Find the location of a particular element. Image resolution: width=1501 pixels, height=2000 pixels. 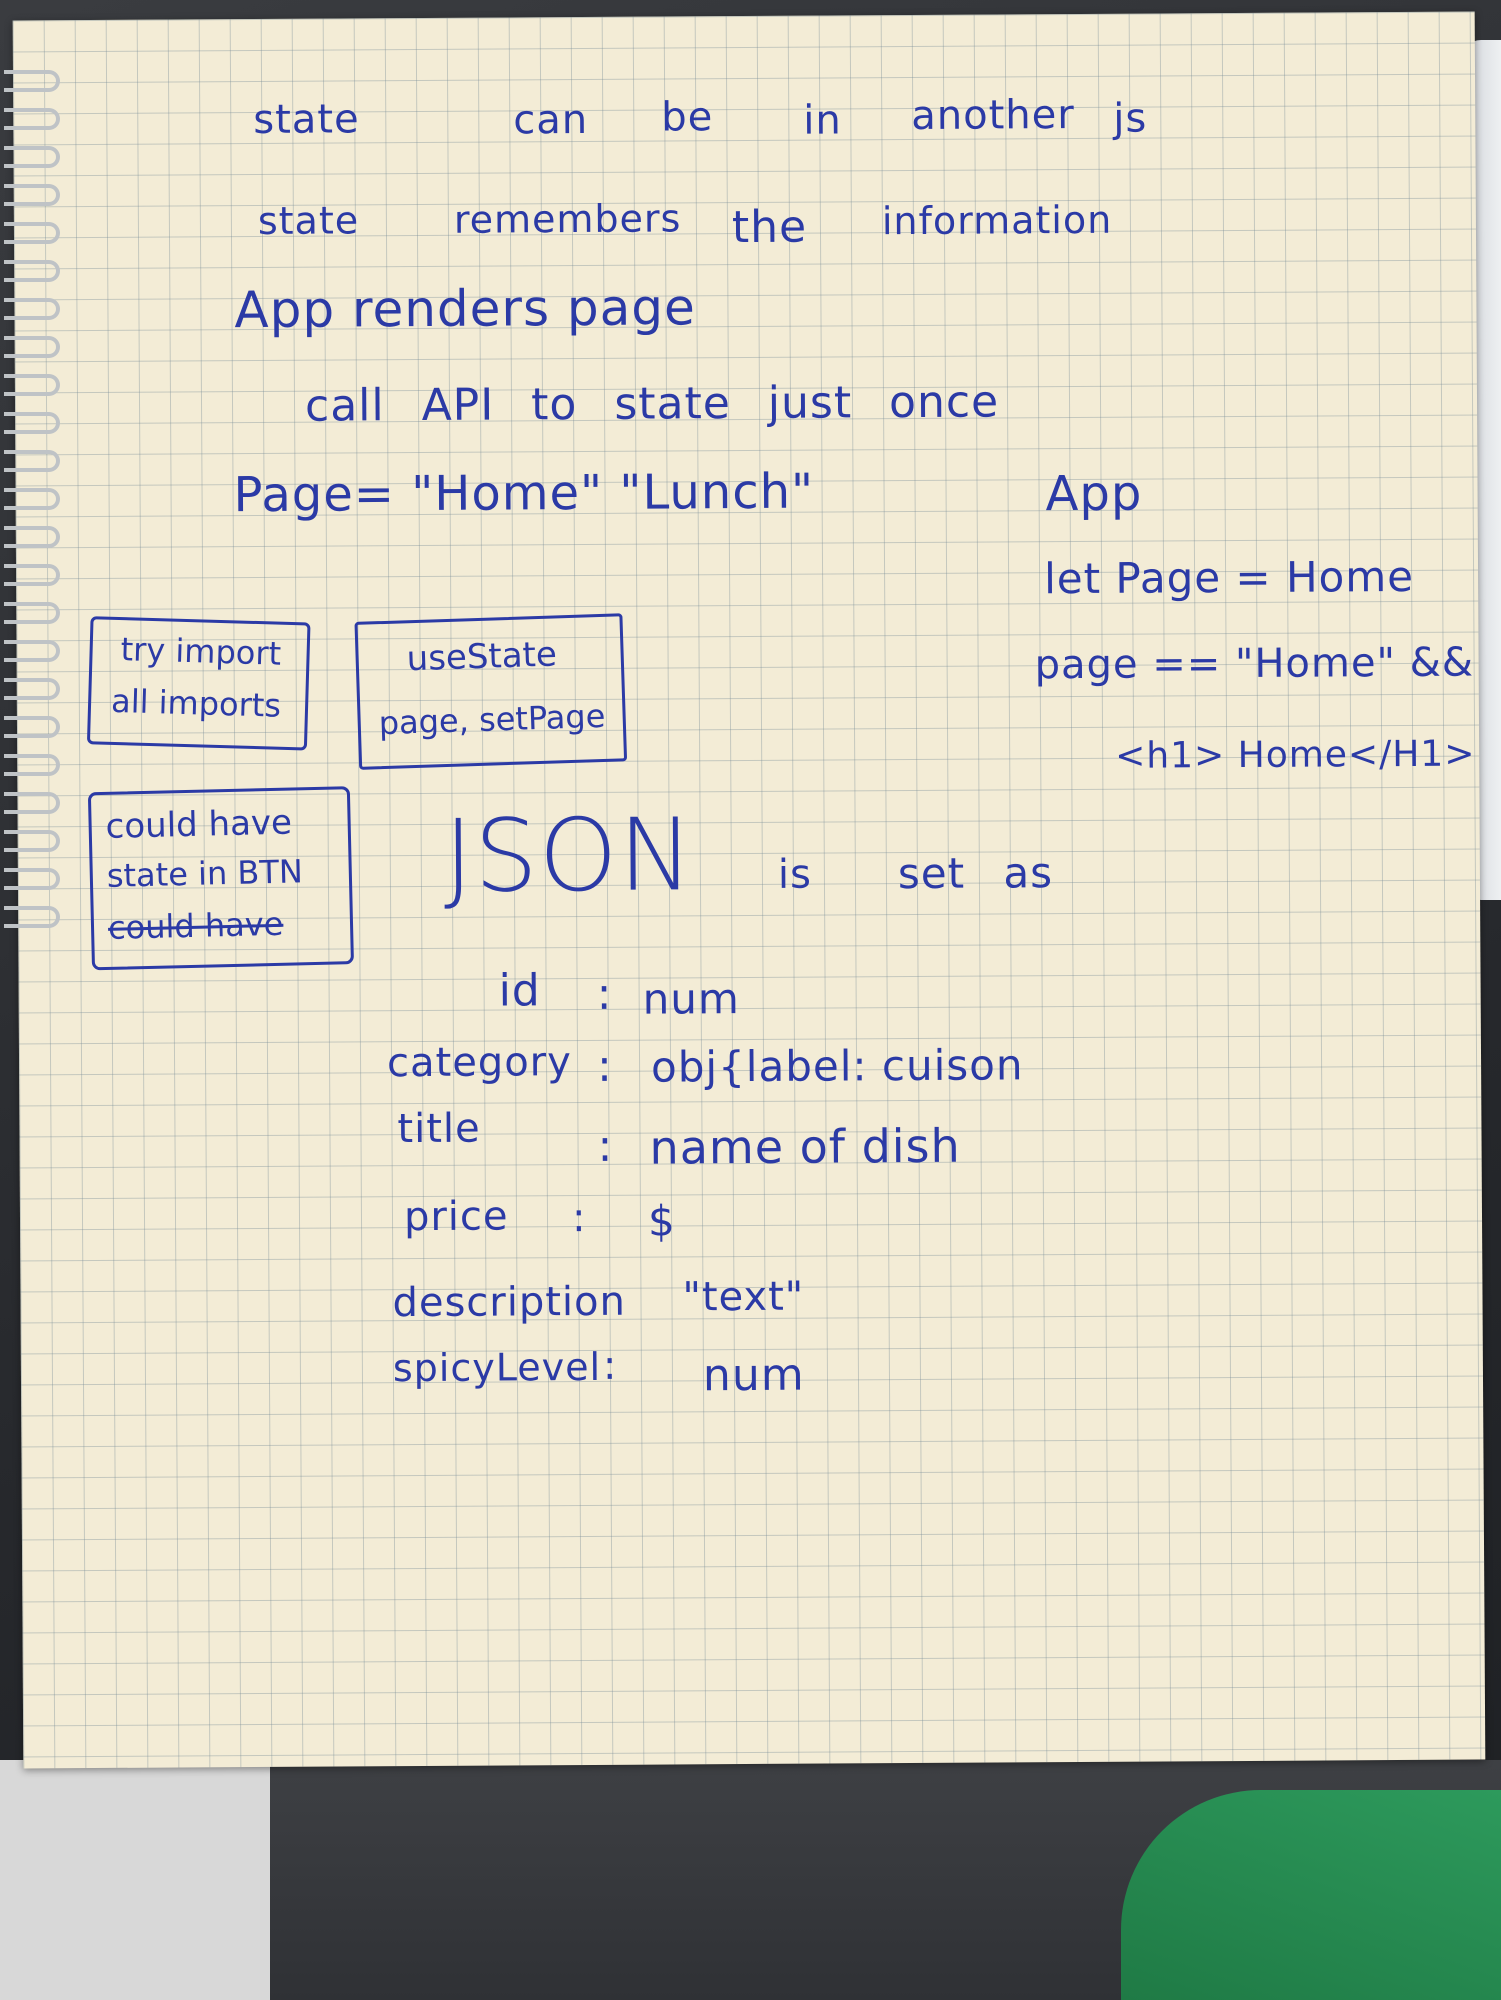

word-can: can is located at coordinates (551, 120).